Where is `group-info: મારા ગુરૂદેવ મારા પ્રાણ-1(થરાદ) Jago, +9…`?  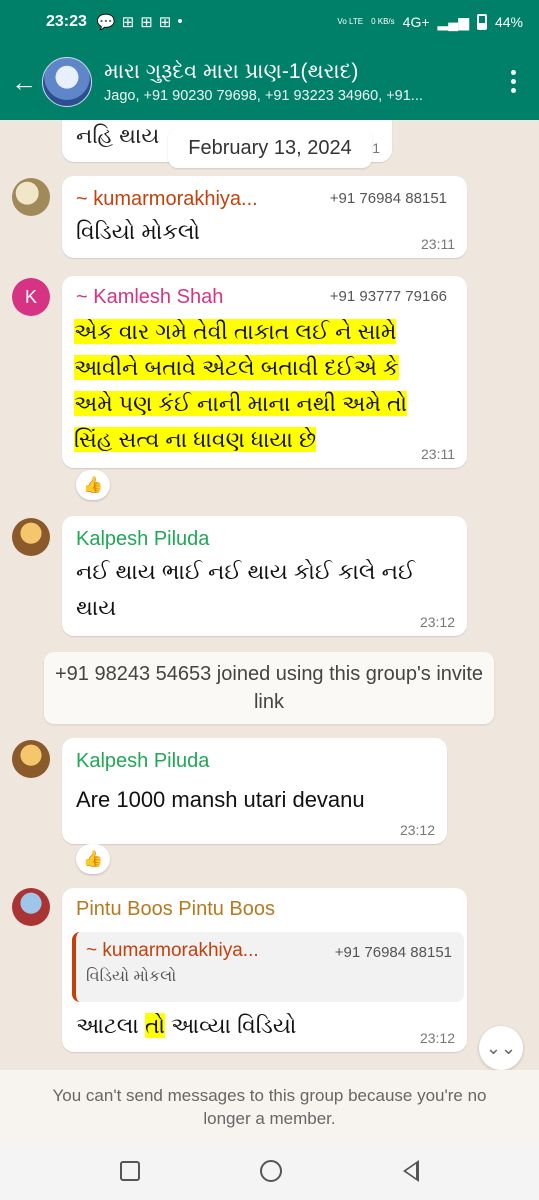
group-info: મારા ગુરૂદેવ મારા પ્રાણ-1(થરાદ) Jago, +9… is located at coordinates (299, 82).